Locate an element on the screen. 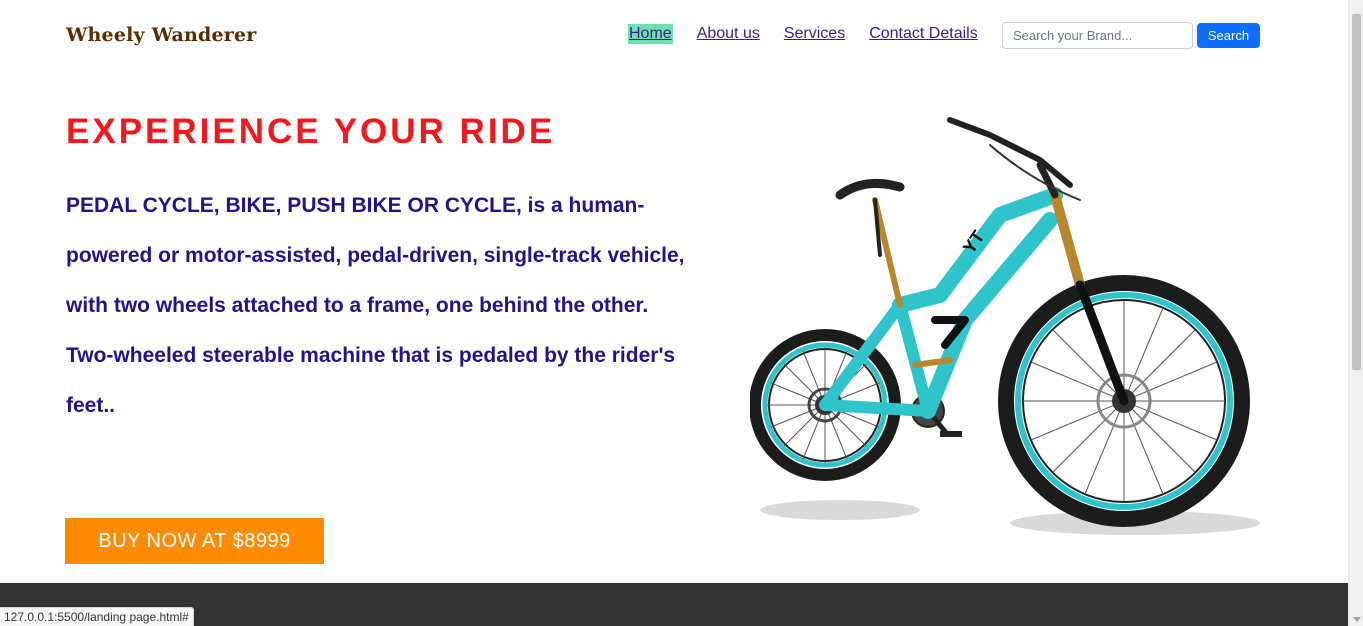  main-nav: Home About us Services Contact Details is located at coordinates (815, 34).